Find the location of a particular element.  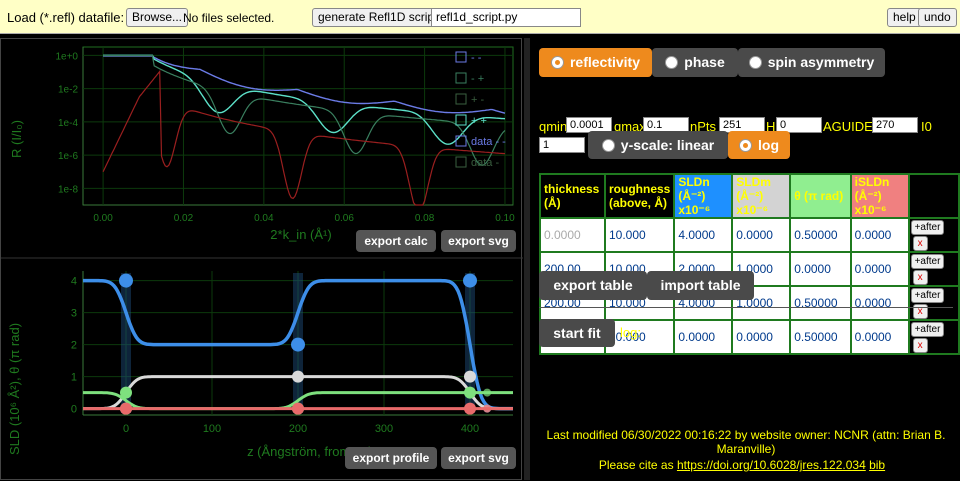

x-tick-label: 0.08 is located at coordinates (425, 218).